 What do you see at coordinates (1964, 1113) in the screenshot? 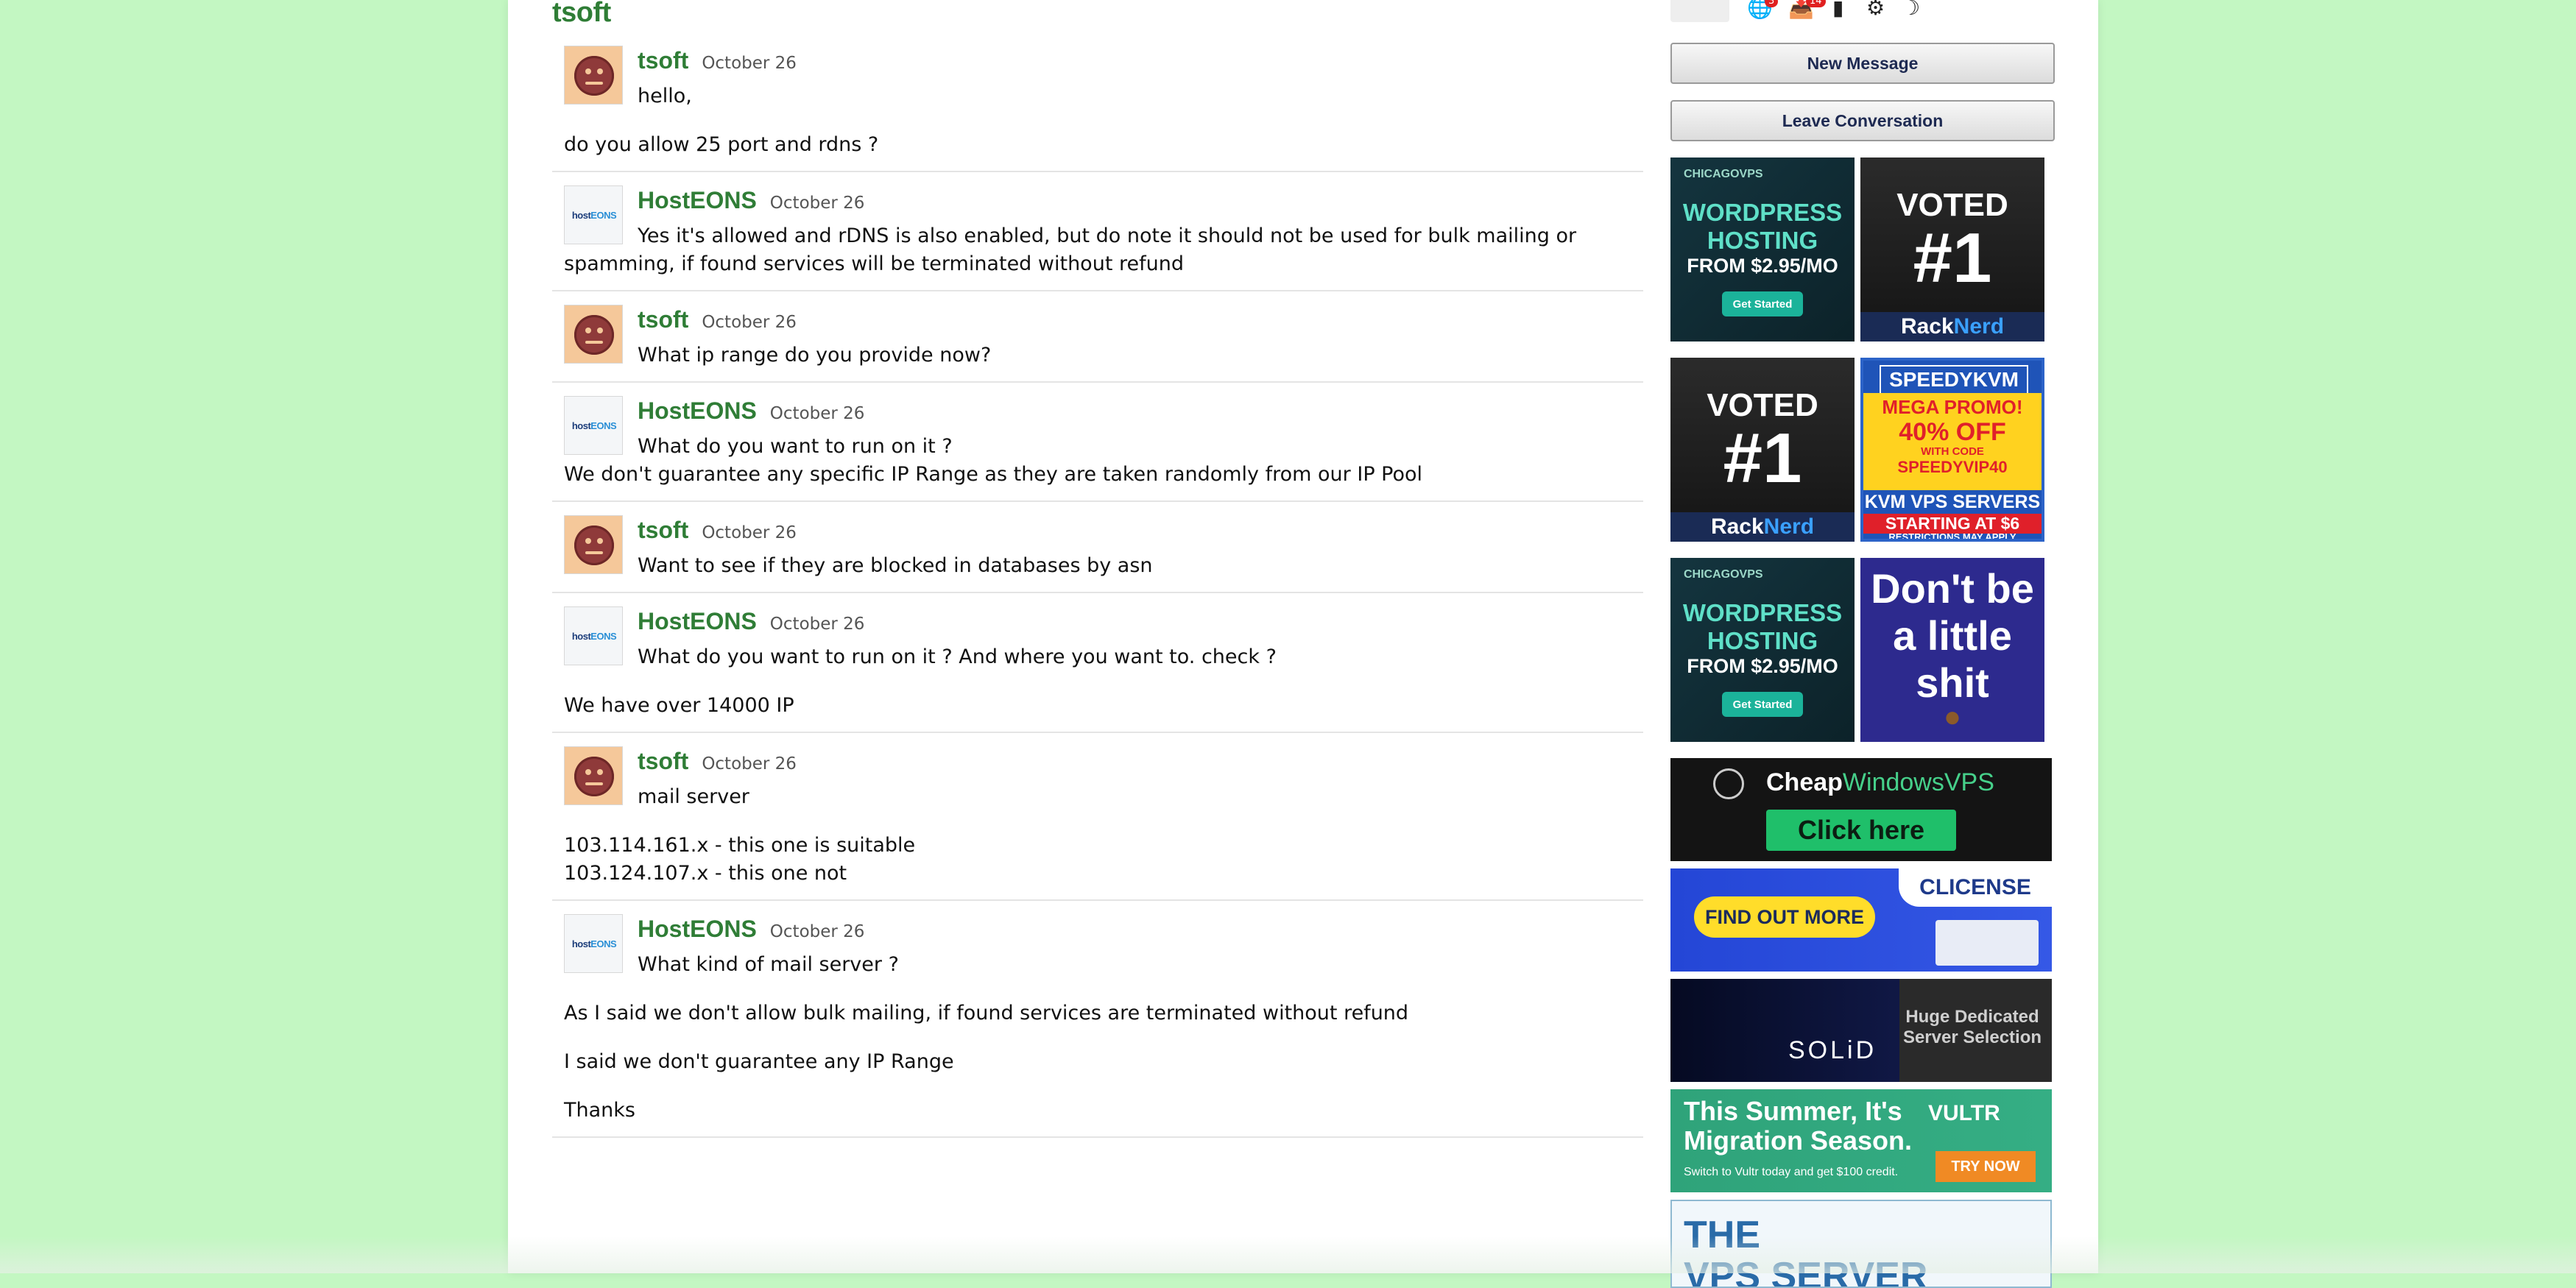
I see `ad-logo: VULTR` at bounding box center [1964, 1113].